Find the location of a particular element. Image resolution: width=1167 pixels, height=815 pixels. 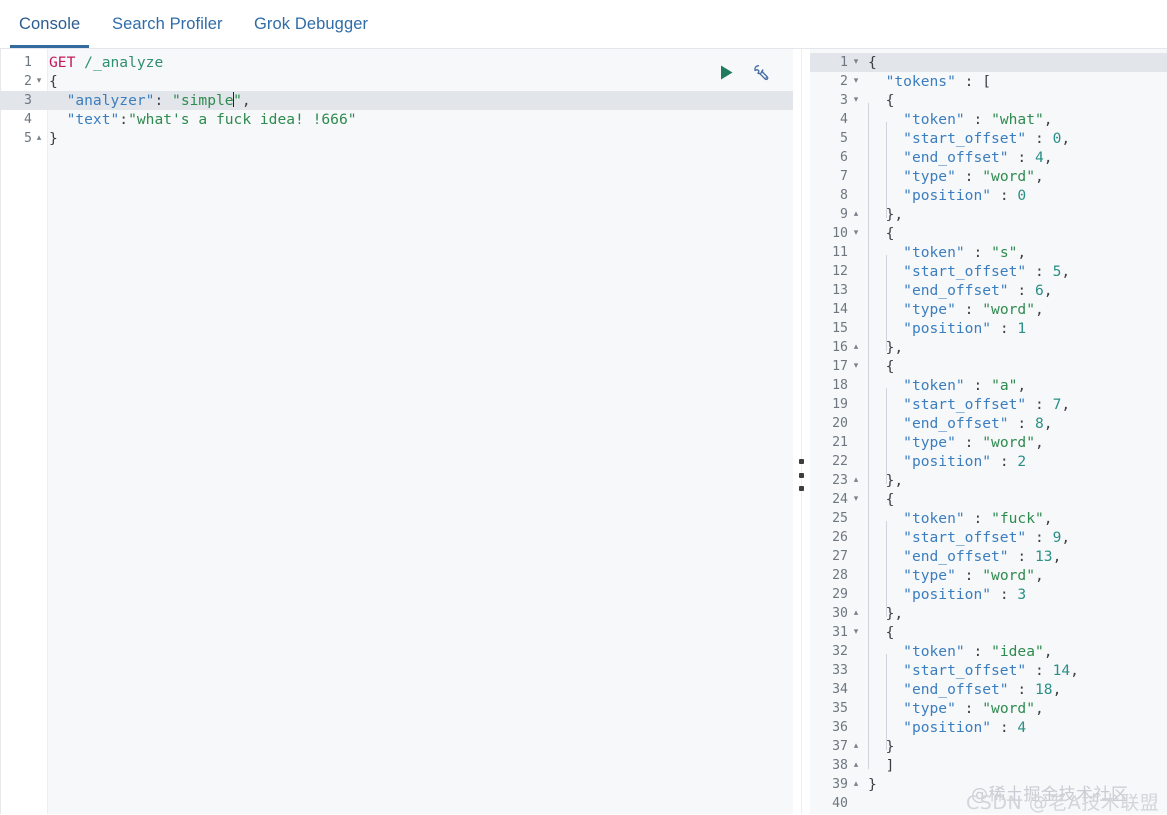

code-line: 22 "position" : 2 is located at coordinates (988, 468).